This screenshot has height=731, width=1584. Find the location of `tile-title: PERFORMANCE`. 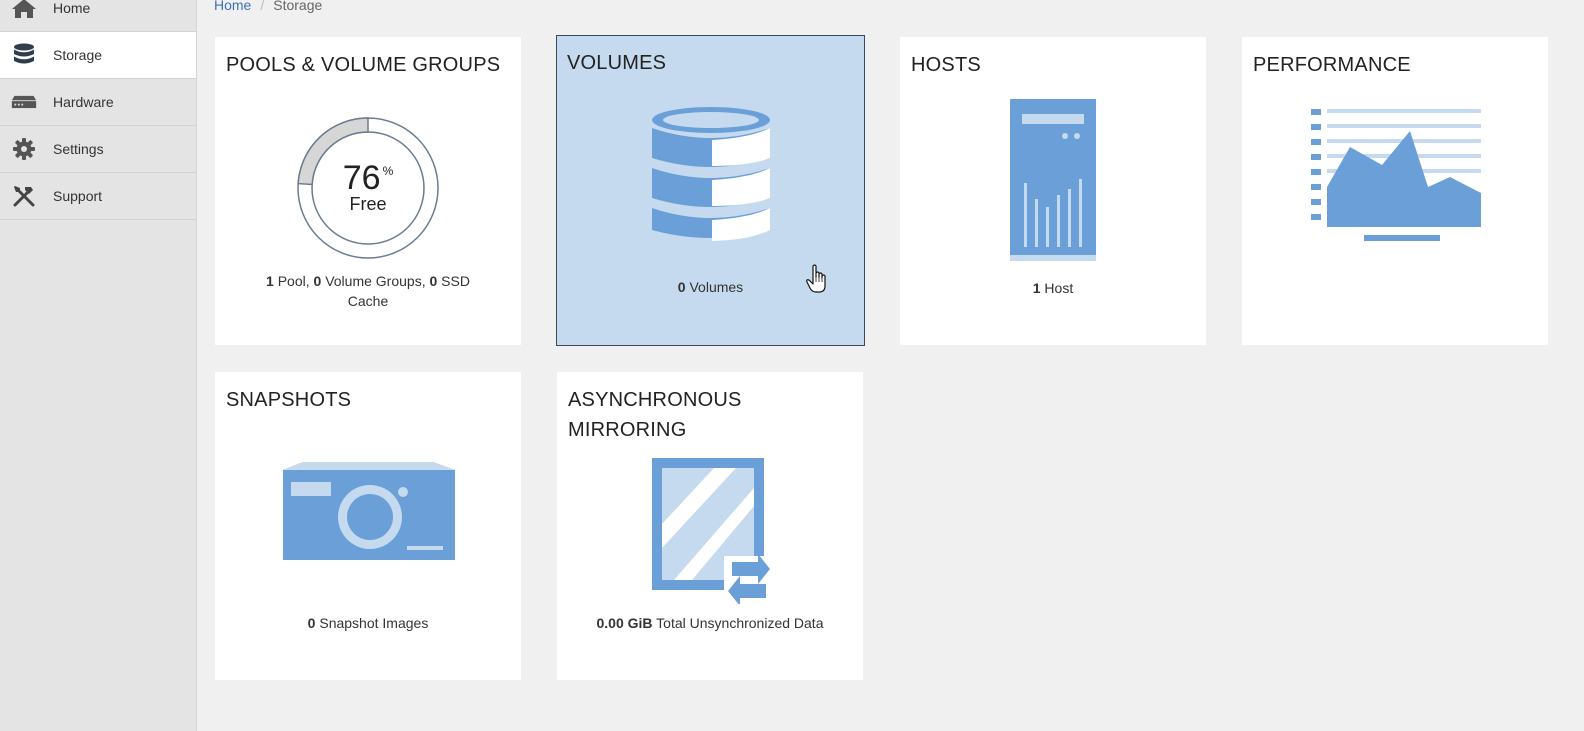

tile-title: PERFORMANCE is located at coordinates (1332, 65).